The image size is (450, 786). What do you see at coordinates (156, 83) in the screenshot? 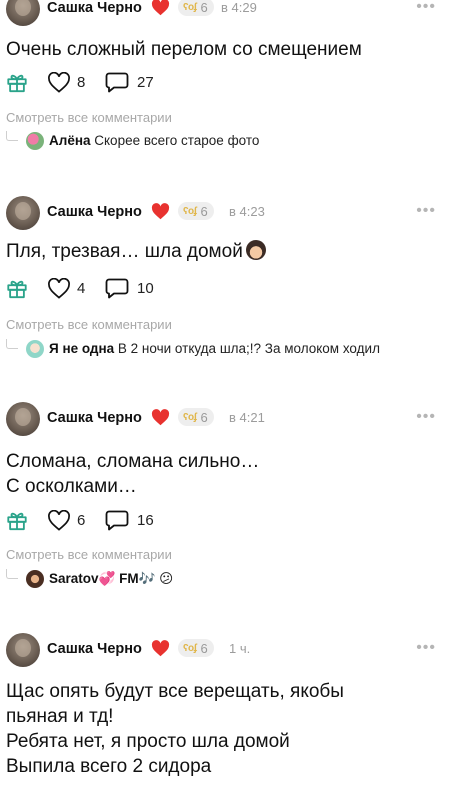
I see `post-actions: 8 27` at bounding box center [156, 83].